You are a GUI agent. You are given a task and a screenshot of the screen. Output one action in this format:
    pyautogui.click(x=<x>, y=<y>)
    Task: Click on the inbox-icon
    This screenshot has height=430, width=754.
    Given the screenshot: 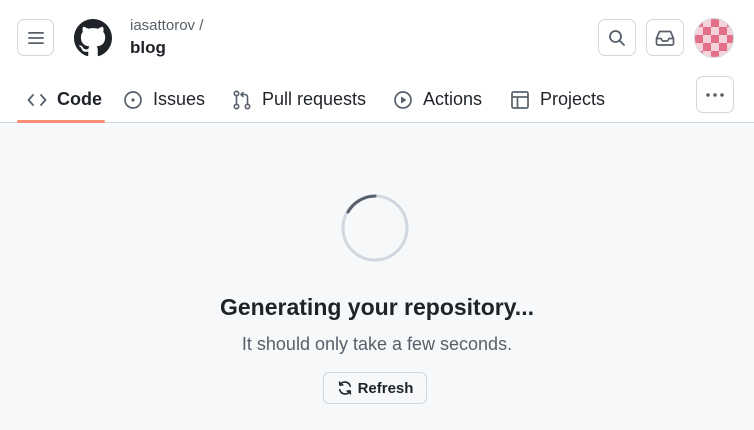 What is the action you would take?
    pyautogui.click(x=665, y=38)
    